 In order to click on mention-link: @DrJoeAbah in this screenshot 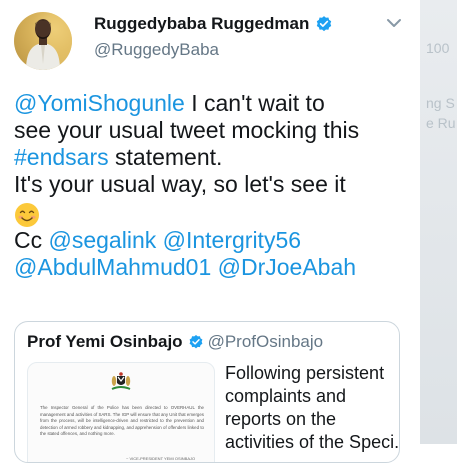, I will do `click(287, 267)`.